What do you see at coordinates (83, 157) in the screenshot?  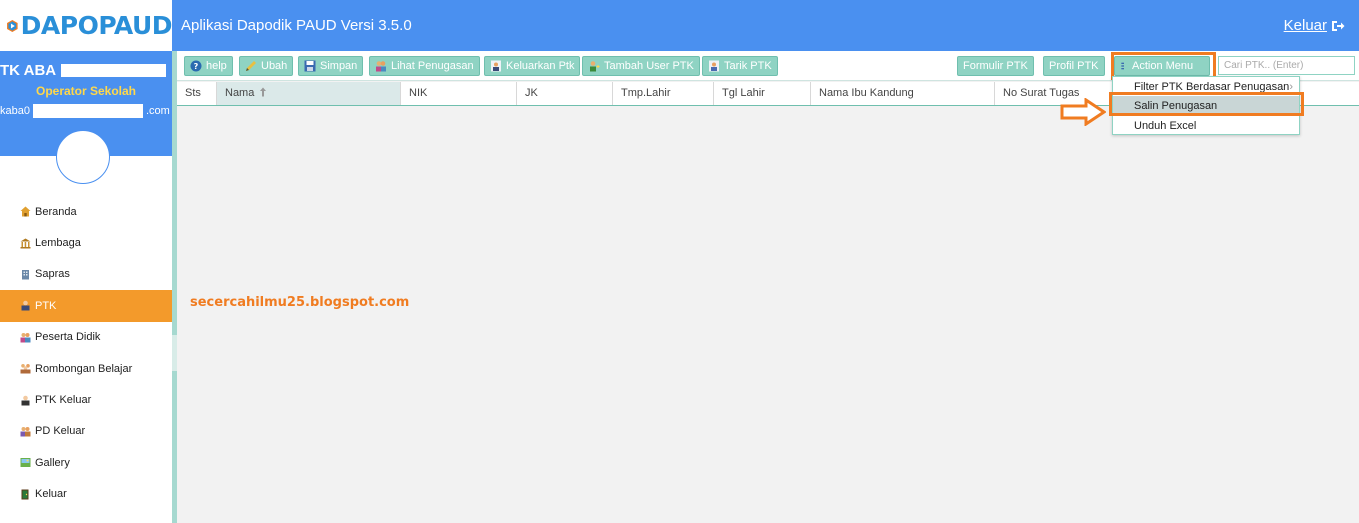 I see `avatar` at bounding box center [83, 157].